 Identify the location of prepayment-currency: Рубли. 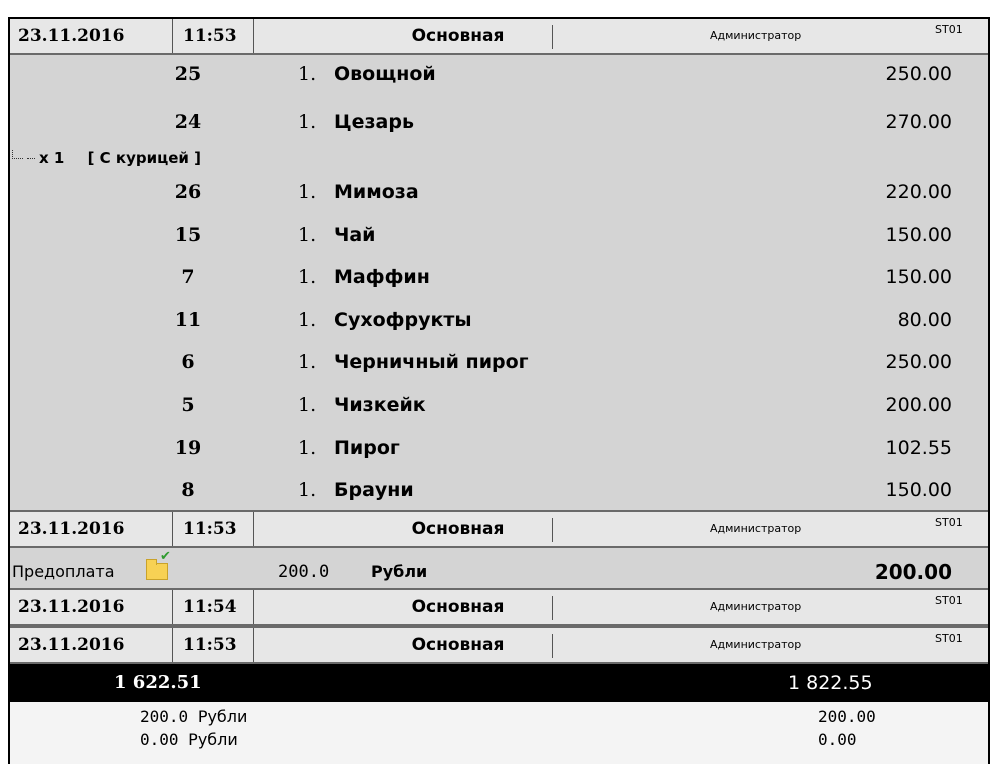
(399, 571).